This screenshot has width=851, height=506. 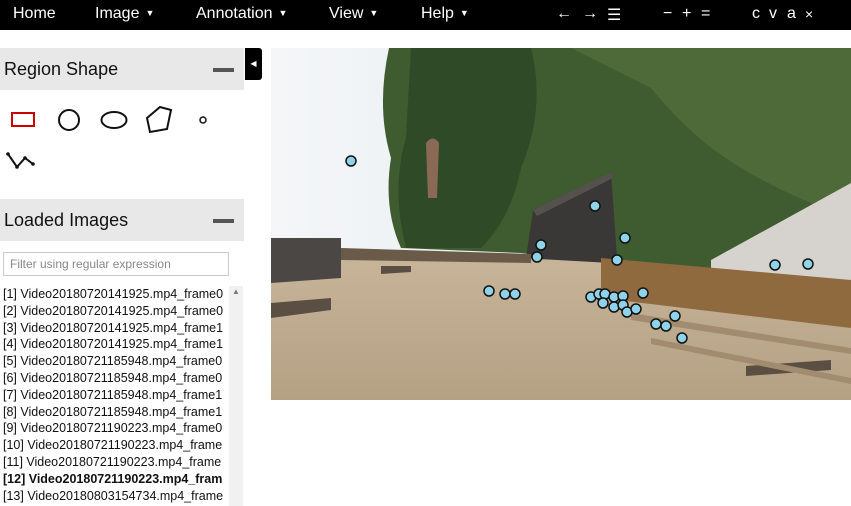 What do you see at coordinates (114, 328) in the screenshot?
I see `image-list-item: [3] Video20180720141925.mp4_frame1` at bounding box center [114, 328].